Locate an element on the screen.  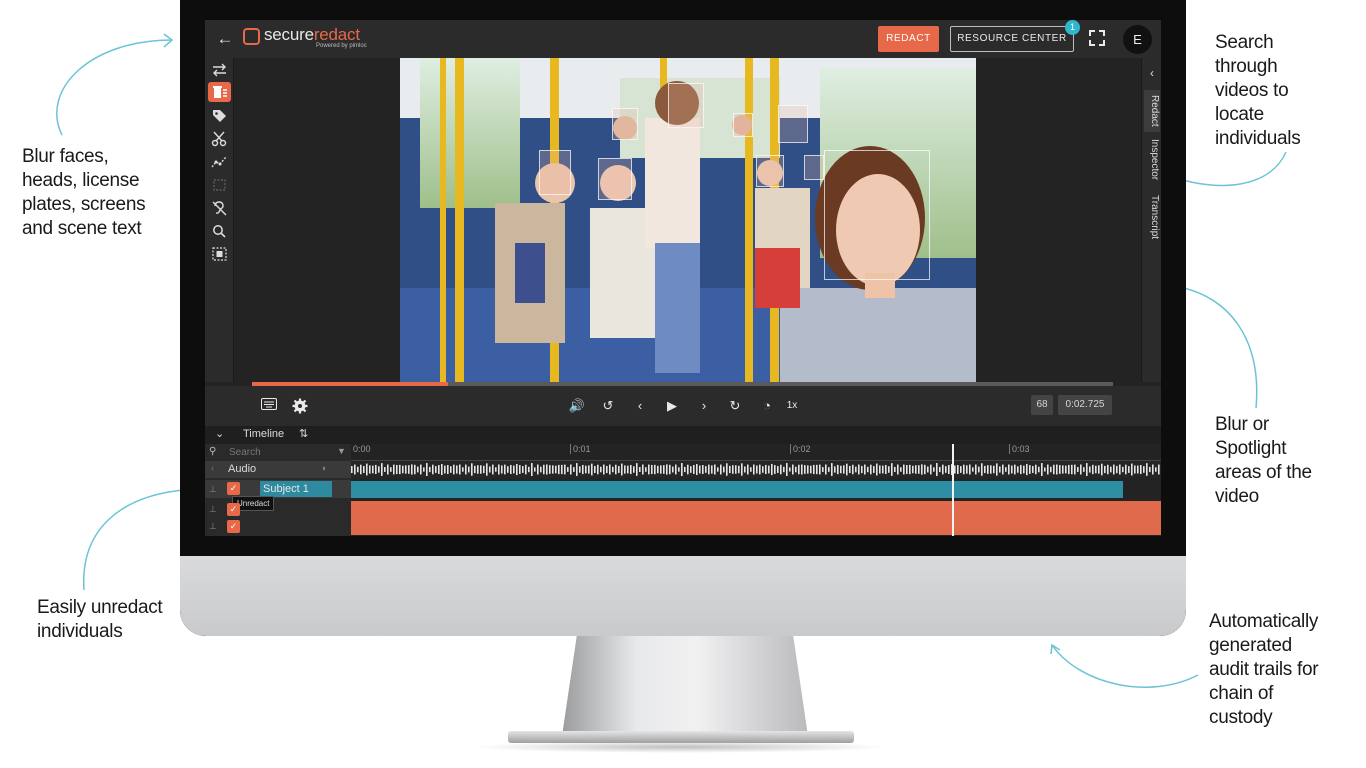
hearing-off-icon is located at coordinates (219, 208).